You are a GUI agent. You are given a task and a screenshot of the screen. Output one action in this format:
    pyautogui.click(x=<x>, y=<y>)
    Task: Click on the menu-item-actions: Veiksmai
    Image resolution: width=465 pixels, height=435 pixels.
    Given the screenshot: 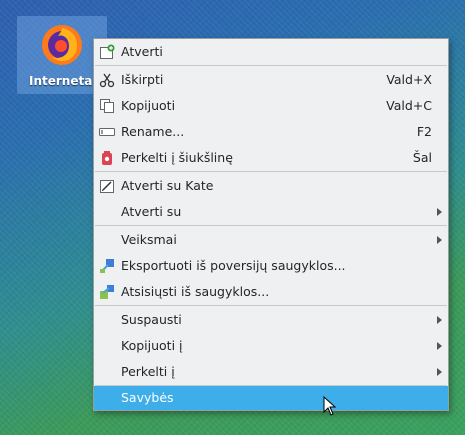 What is the action you would take?
    pyautogui.click(x=271, y=240)
    